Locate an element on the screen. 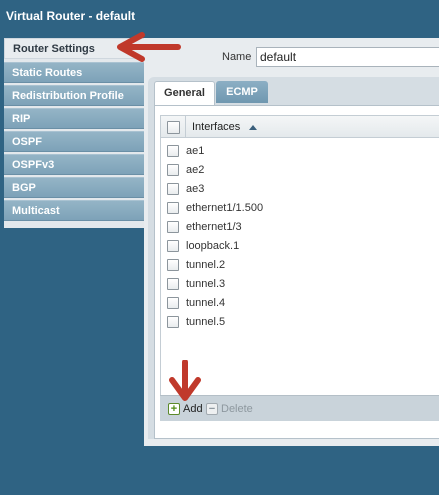 The image size is (439, 495). interface-name: ethernet1/1.500 is located at coordinates (225, 208).